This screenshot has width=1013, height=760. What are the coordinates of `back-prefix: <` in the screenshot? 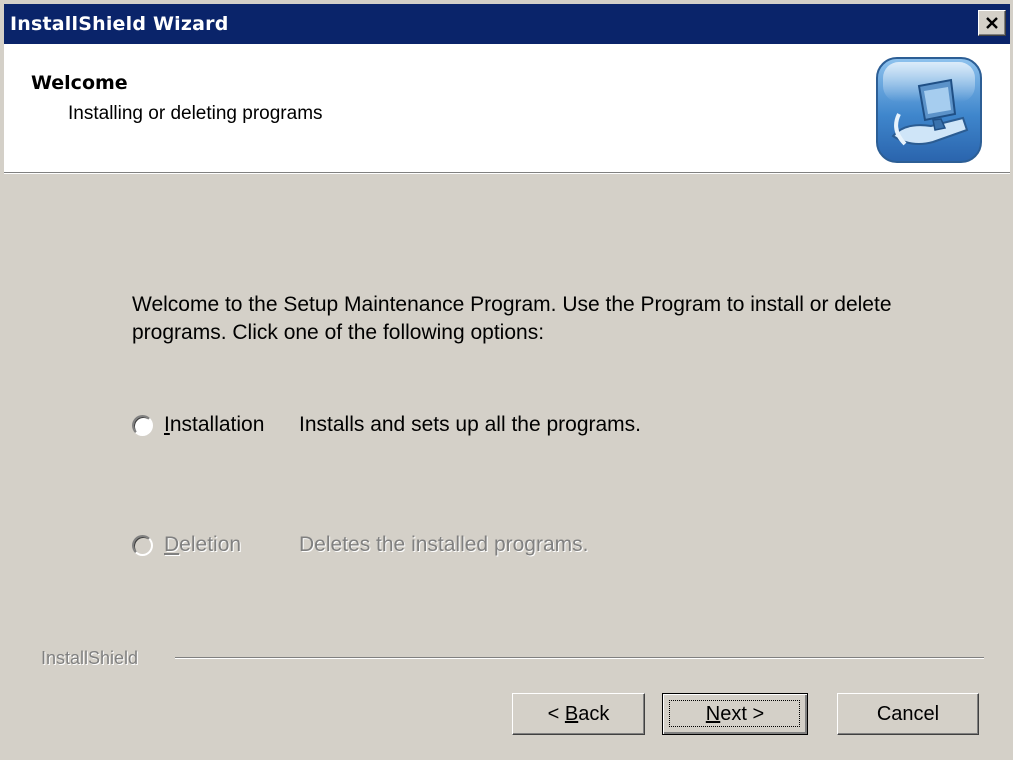 It's located at (556, 713).